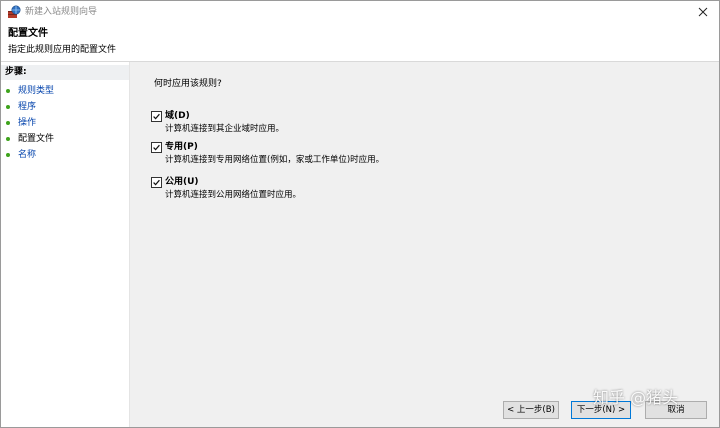 The height and width of the screenshot is (428, 720). What do you see at coordinates (531, 410) in the screenshot?
I see `back-button: < 上一步(B)` at bounding box center [531, 410].